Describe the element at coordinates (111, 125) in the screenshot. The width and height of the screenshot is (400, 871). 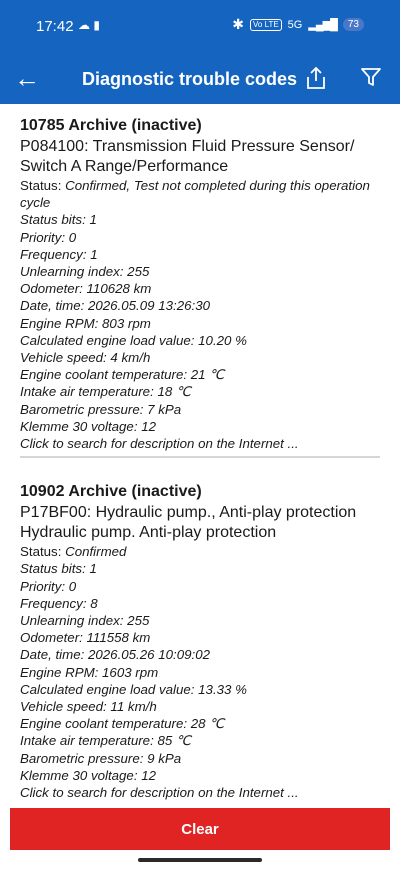
I see `record-heading: 10785 Archive (inactive)` at that location.